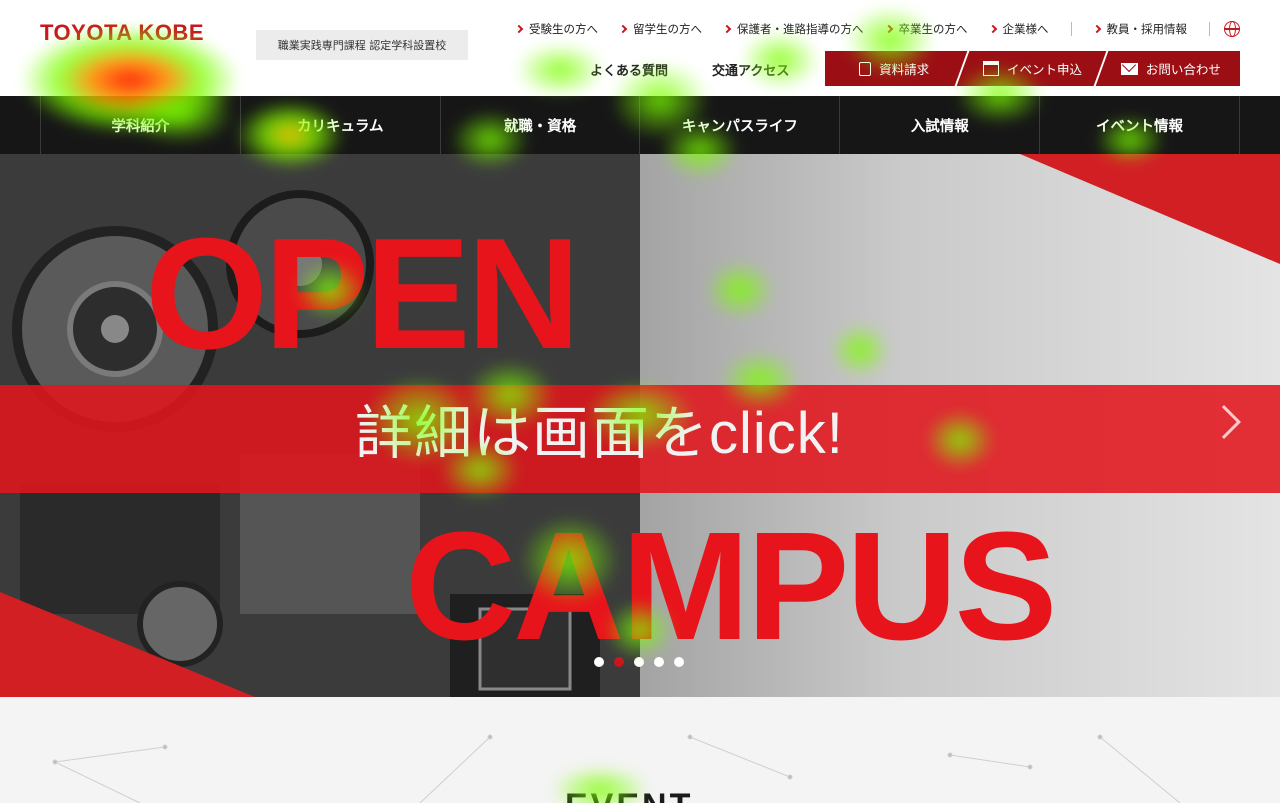 The height and width of the screenshot is (803, 1280). I want to click on nav-careers: 就職・資格, so click(539, 125).